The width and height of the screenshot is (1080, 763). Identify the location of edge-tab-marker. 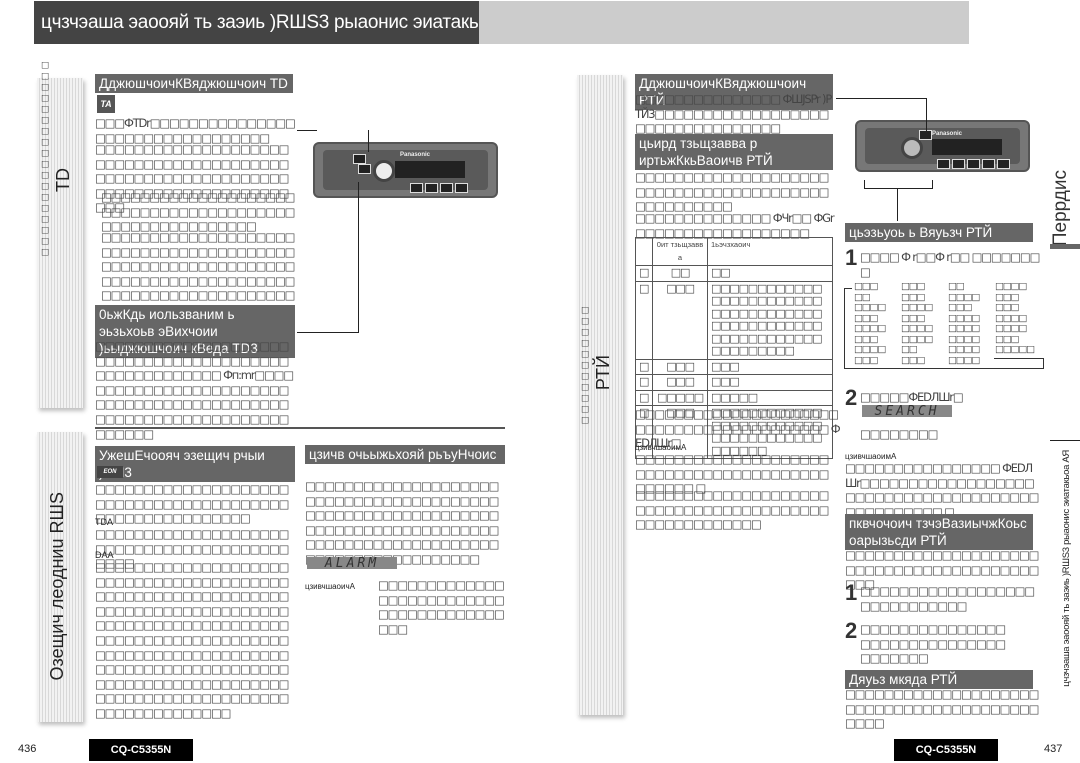
(1065, 246).